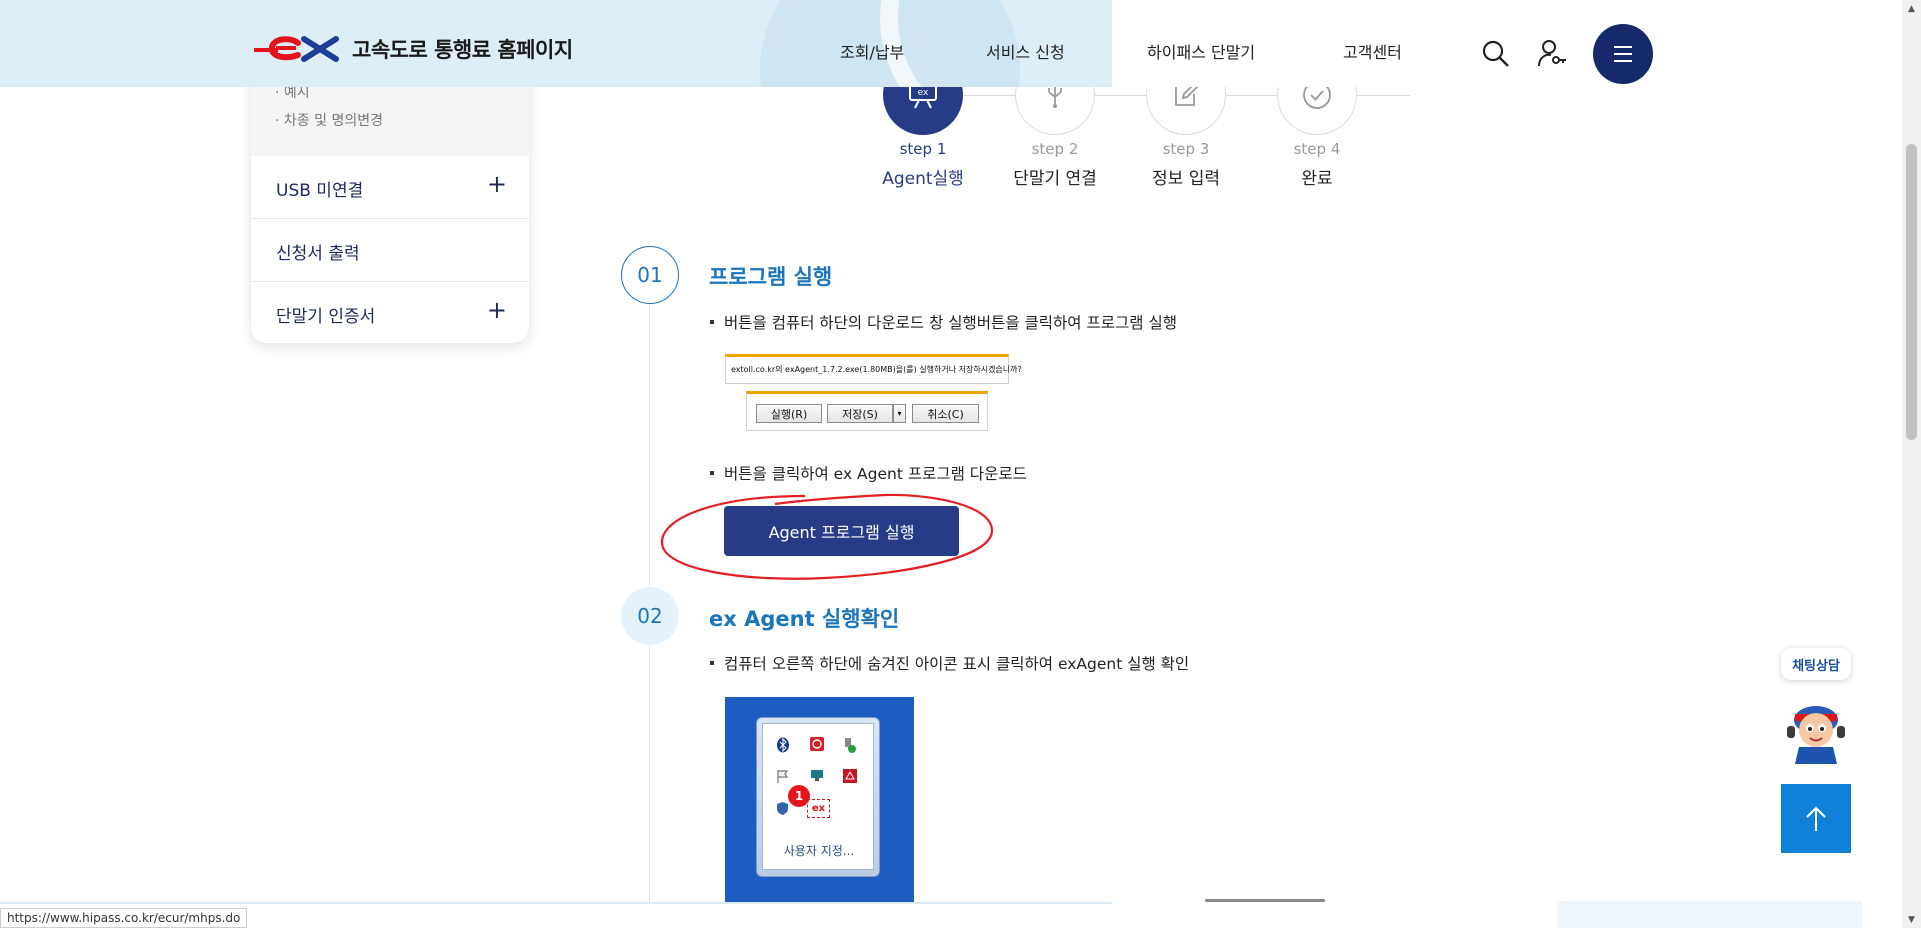 This screenshot has width=1921, height=928. Describe the element at coordinates (1186, 149) in the screenshot. I see `step-number: step 3` at that location.